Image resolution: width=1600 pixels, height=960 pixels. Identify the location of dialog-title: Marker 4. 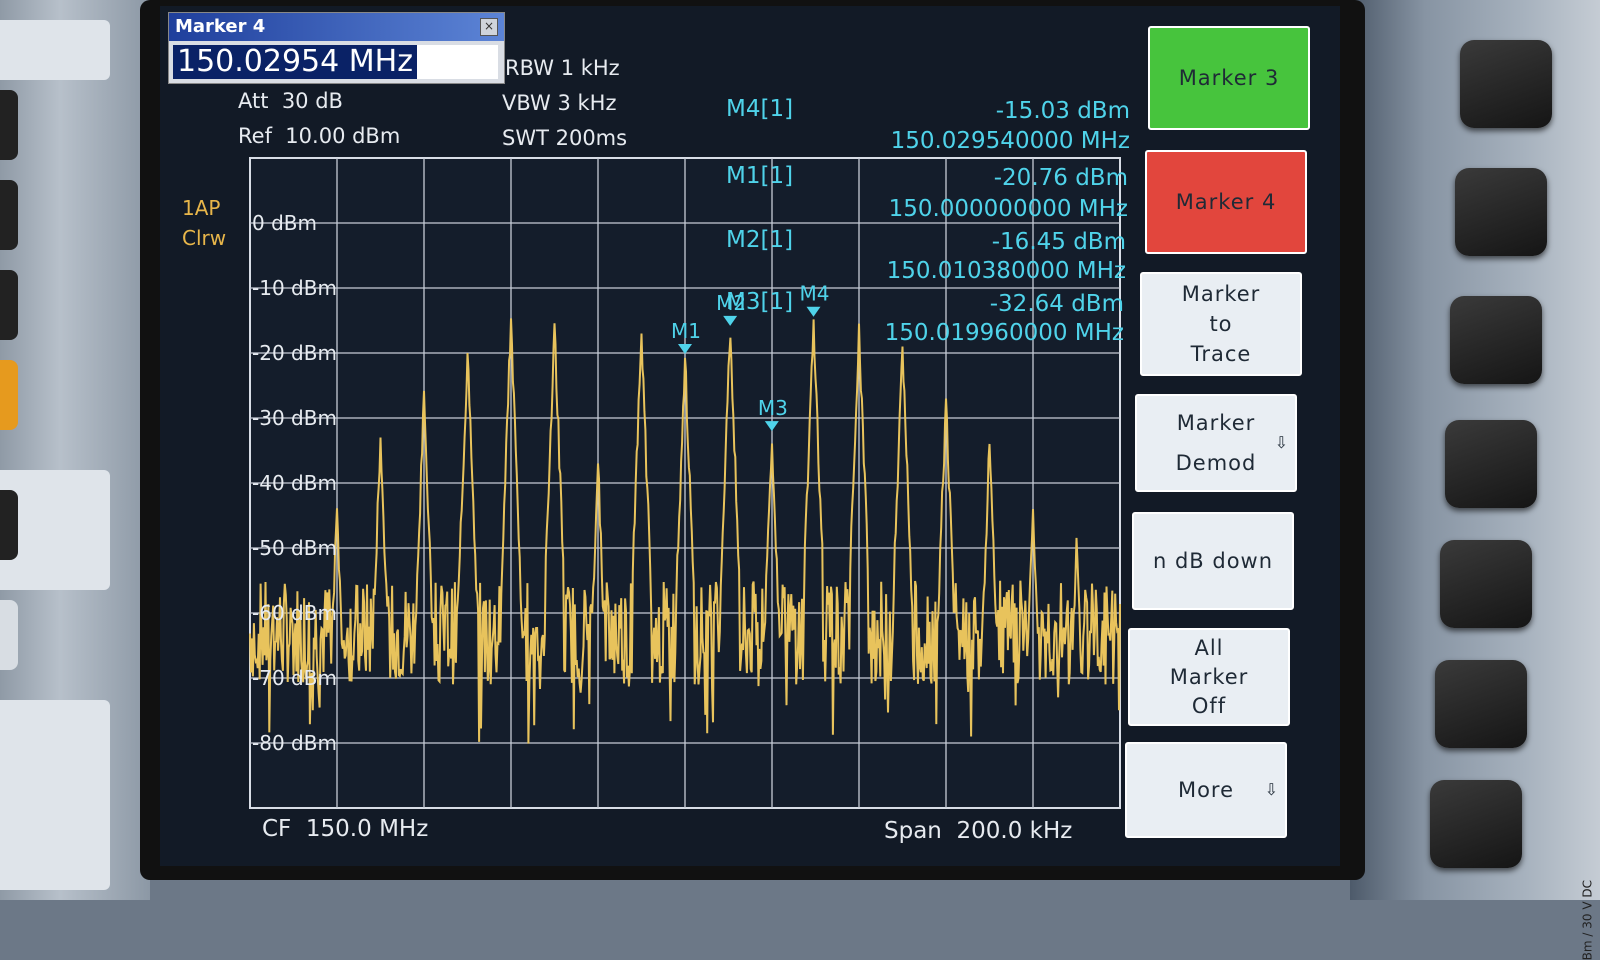
(336, 27).